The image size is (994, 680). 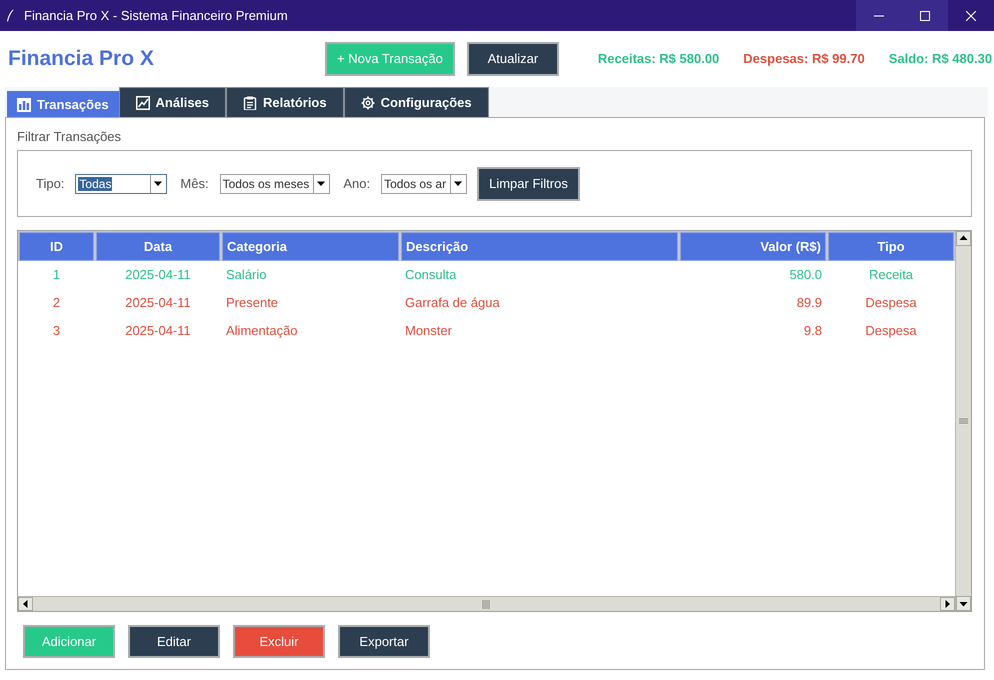 What do you see at coordinates (428, 331) in the screenshot?
I see `table-cell-text: Monster` at bounding box center [428, 331].